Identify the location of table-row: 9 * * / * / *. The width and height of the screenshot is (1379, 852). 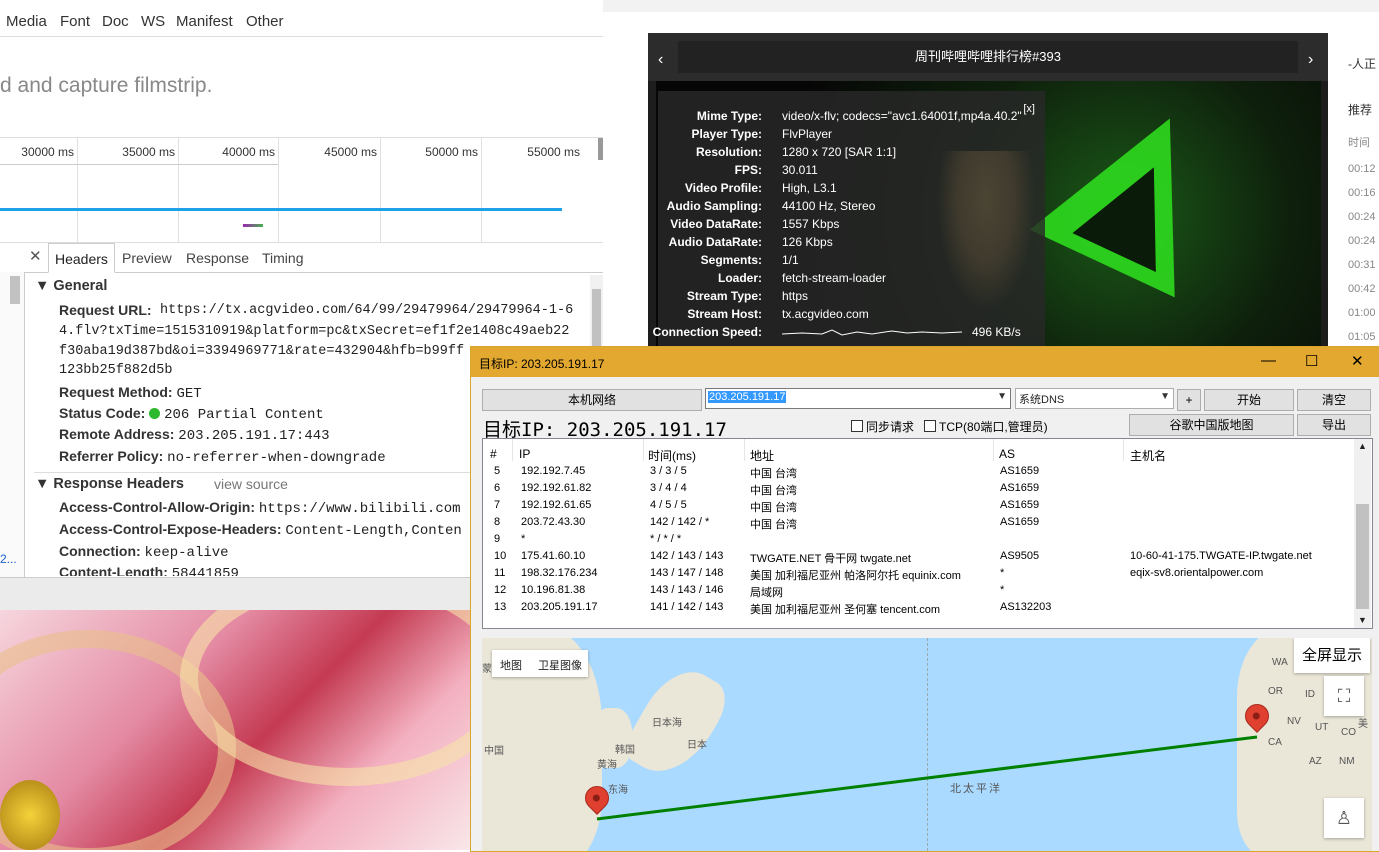
(918, 539).